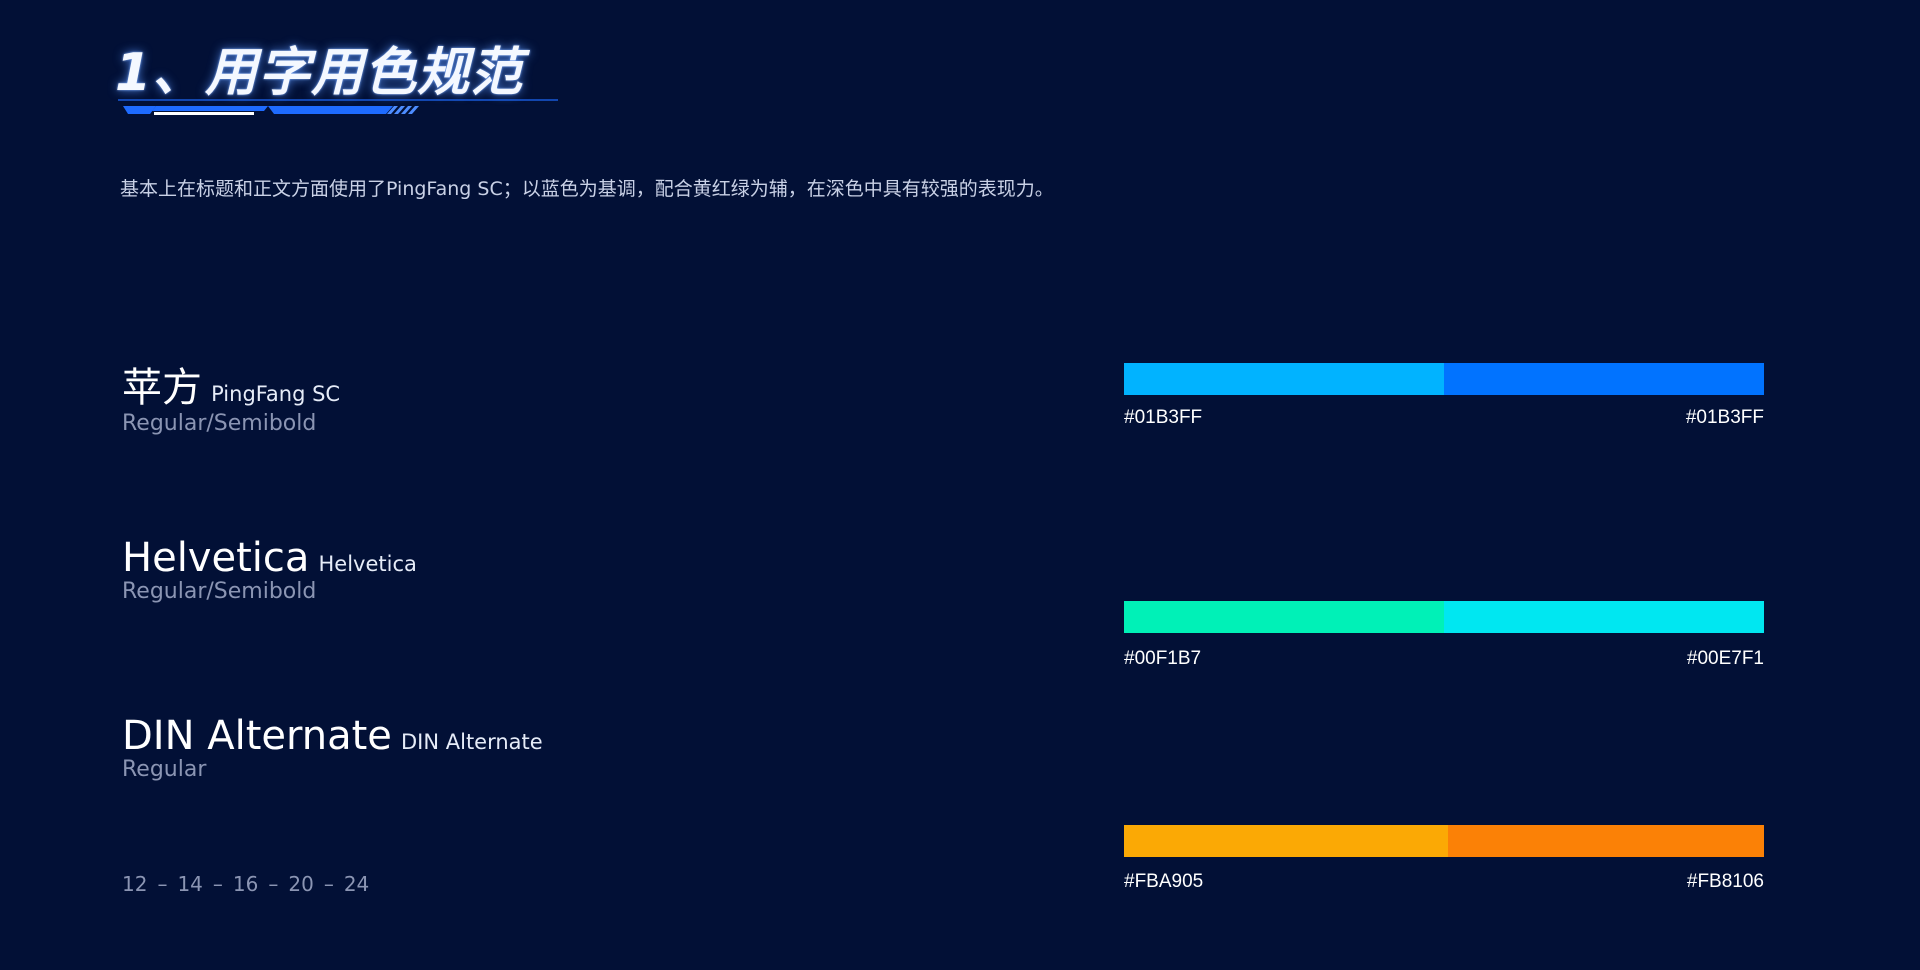 Image resolution: width=1920 pixels, height=970 pixels. I want to click on color-hex-right: #FB8106, so click(1725, 881).